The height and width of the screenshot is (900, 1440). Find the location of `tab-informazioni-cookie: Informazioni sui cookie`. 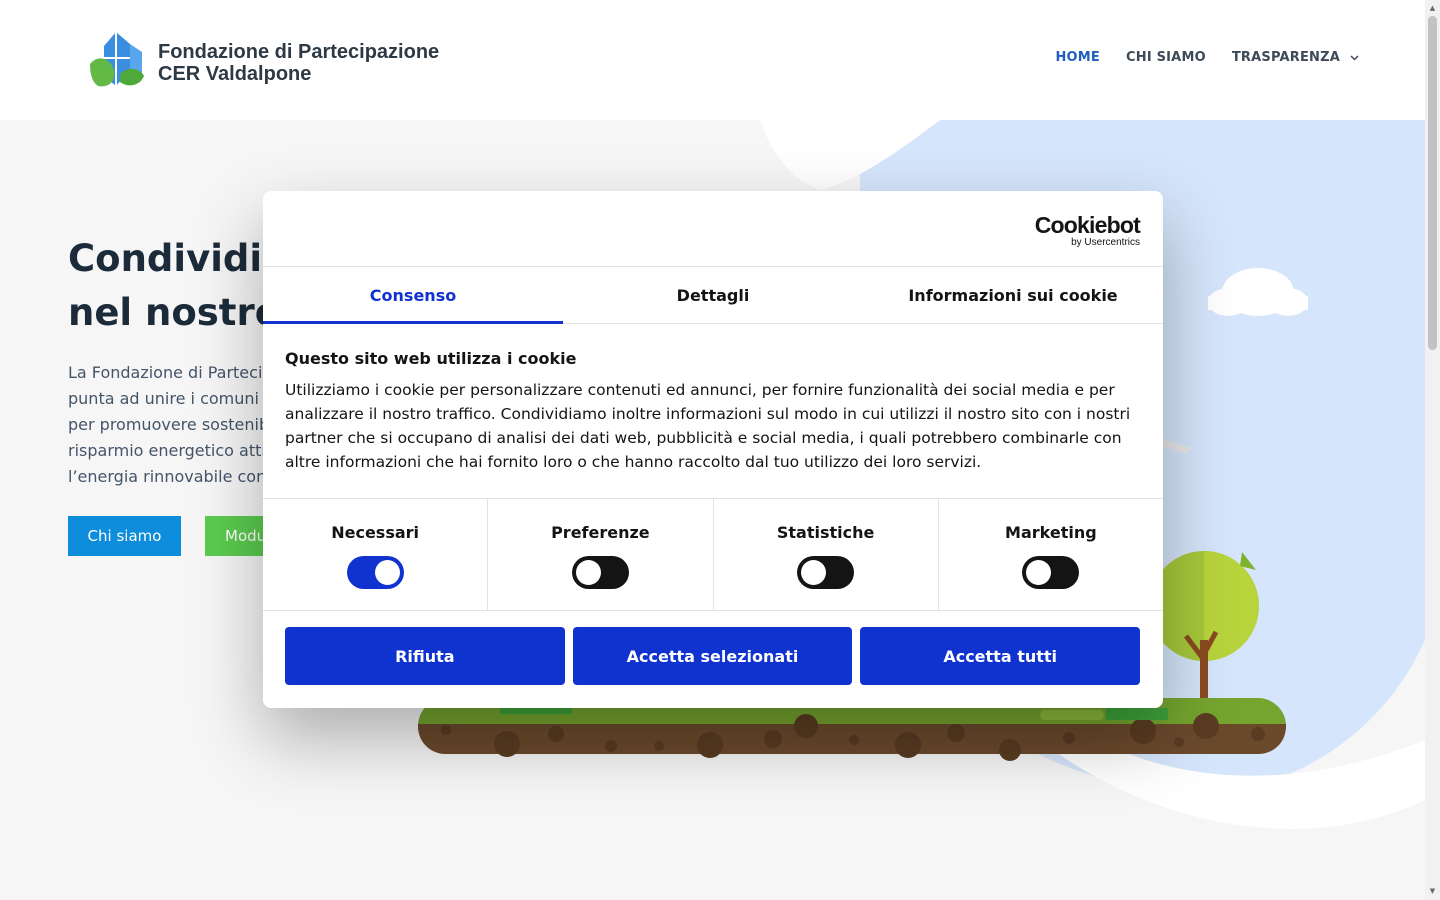

tab-informazioni-cookie: Informazioni sui cookie is located at coordinates (1013, 295).